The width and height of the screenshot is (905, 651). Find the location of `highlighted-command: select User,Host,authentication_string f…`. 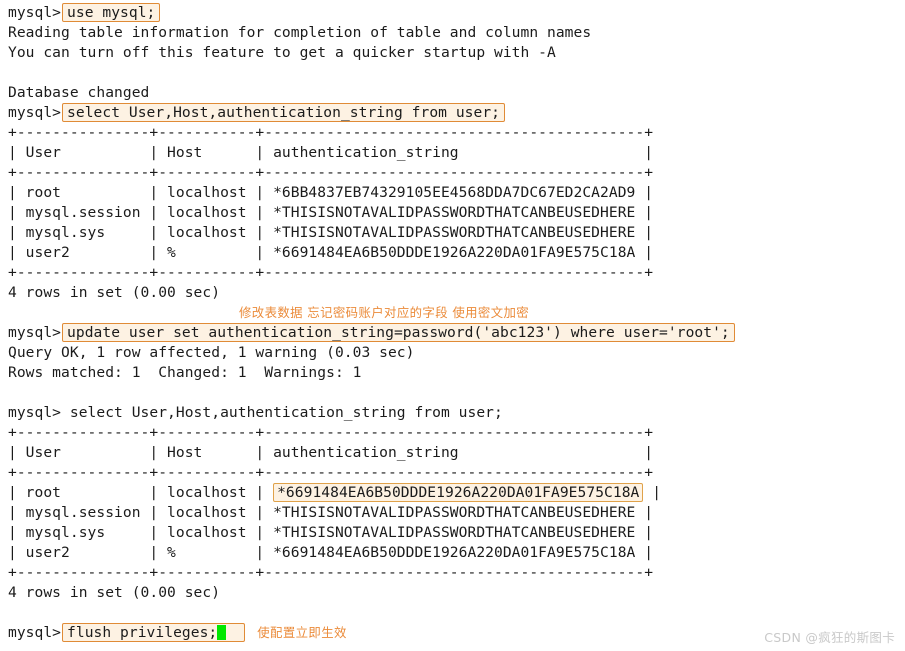

highlighted-command: select User,Host,authentication_string f… is located at coordinates (284, 112).